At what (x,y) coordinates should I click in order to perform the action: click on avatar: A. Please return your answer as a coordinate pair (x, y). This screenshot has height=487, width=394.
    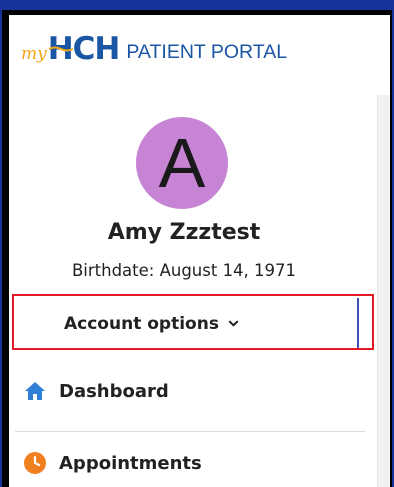
    Looking at the image, I should click on (182, 163).